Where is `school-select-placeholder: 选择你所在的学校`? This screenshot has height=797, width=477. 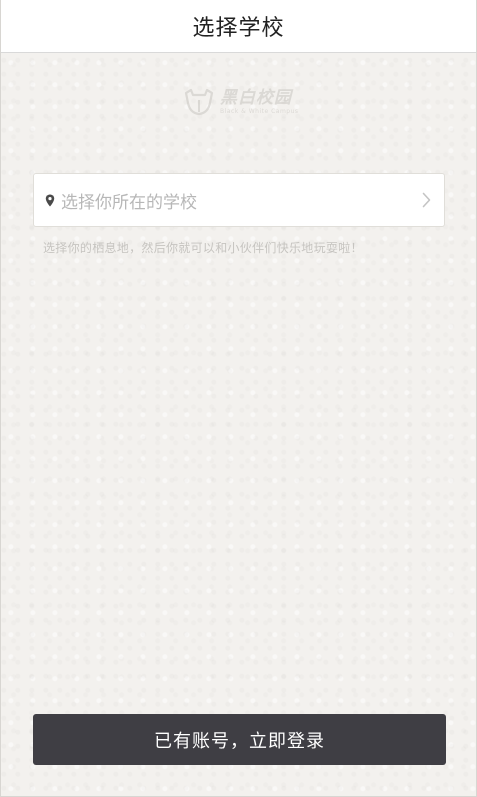 school-select-placeholder: 选择你所在的学校 is located at coordinates (129, 202).